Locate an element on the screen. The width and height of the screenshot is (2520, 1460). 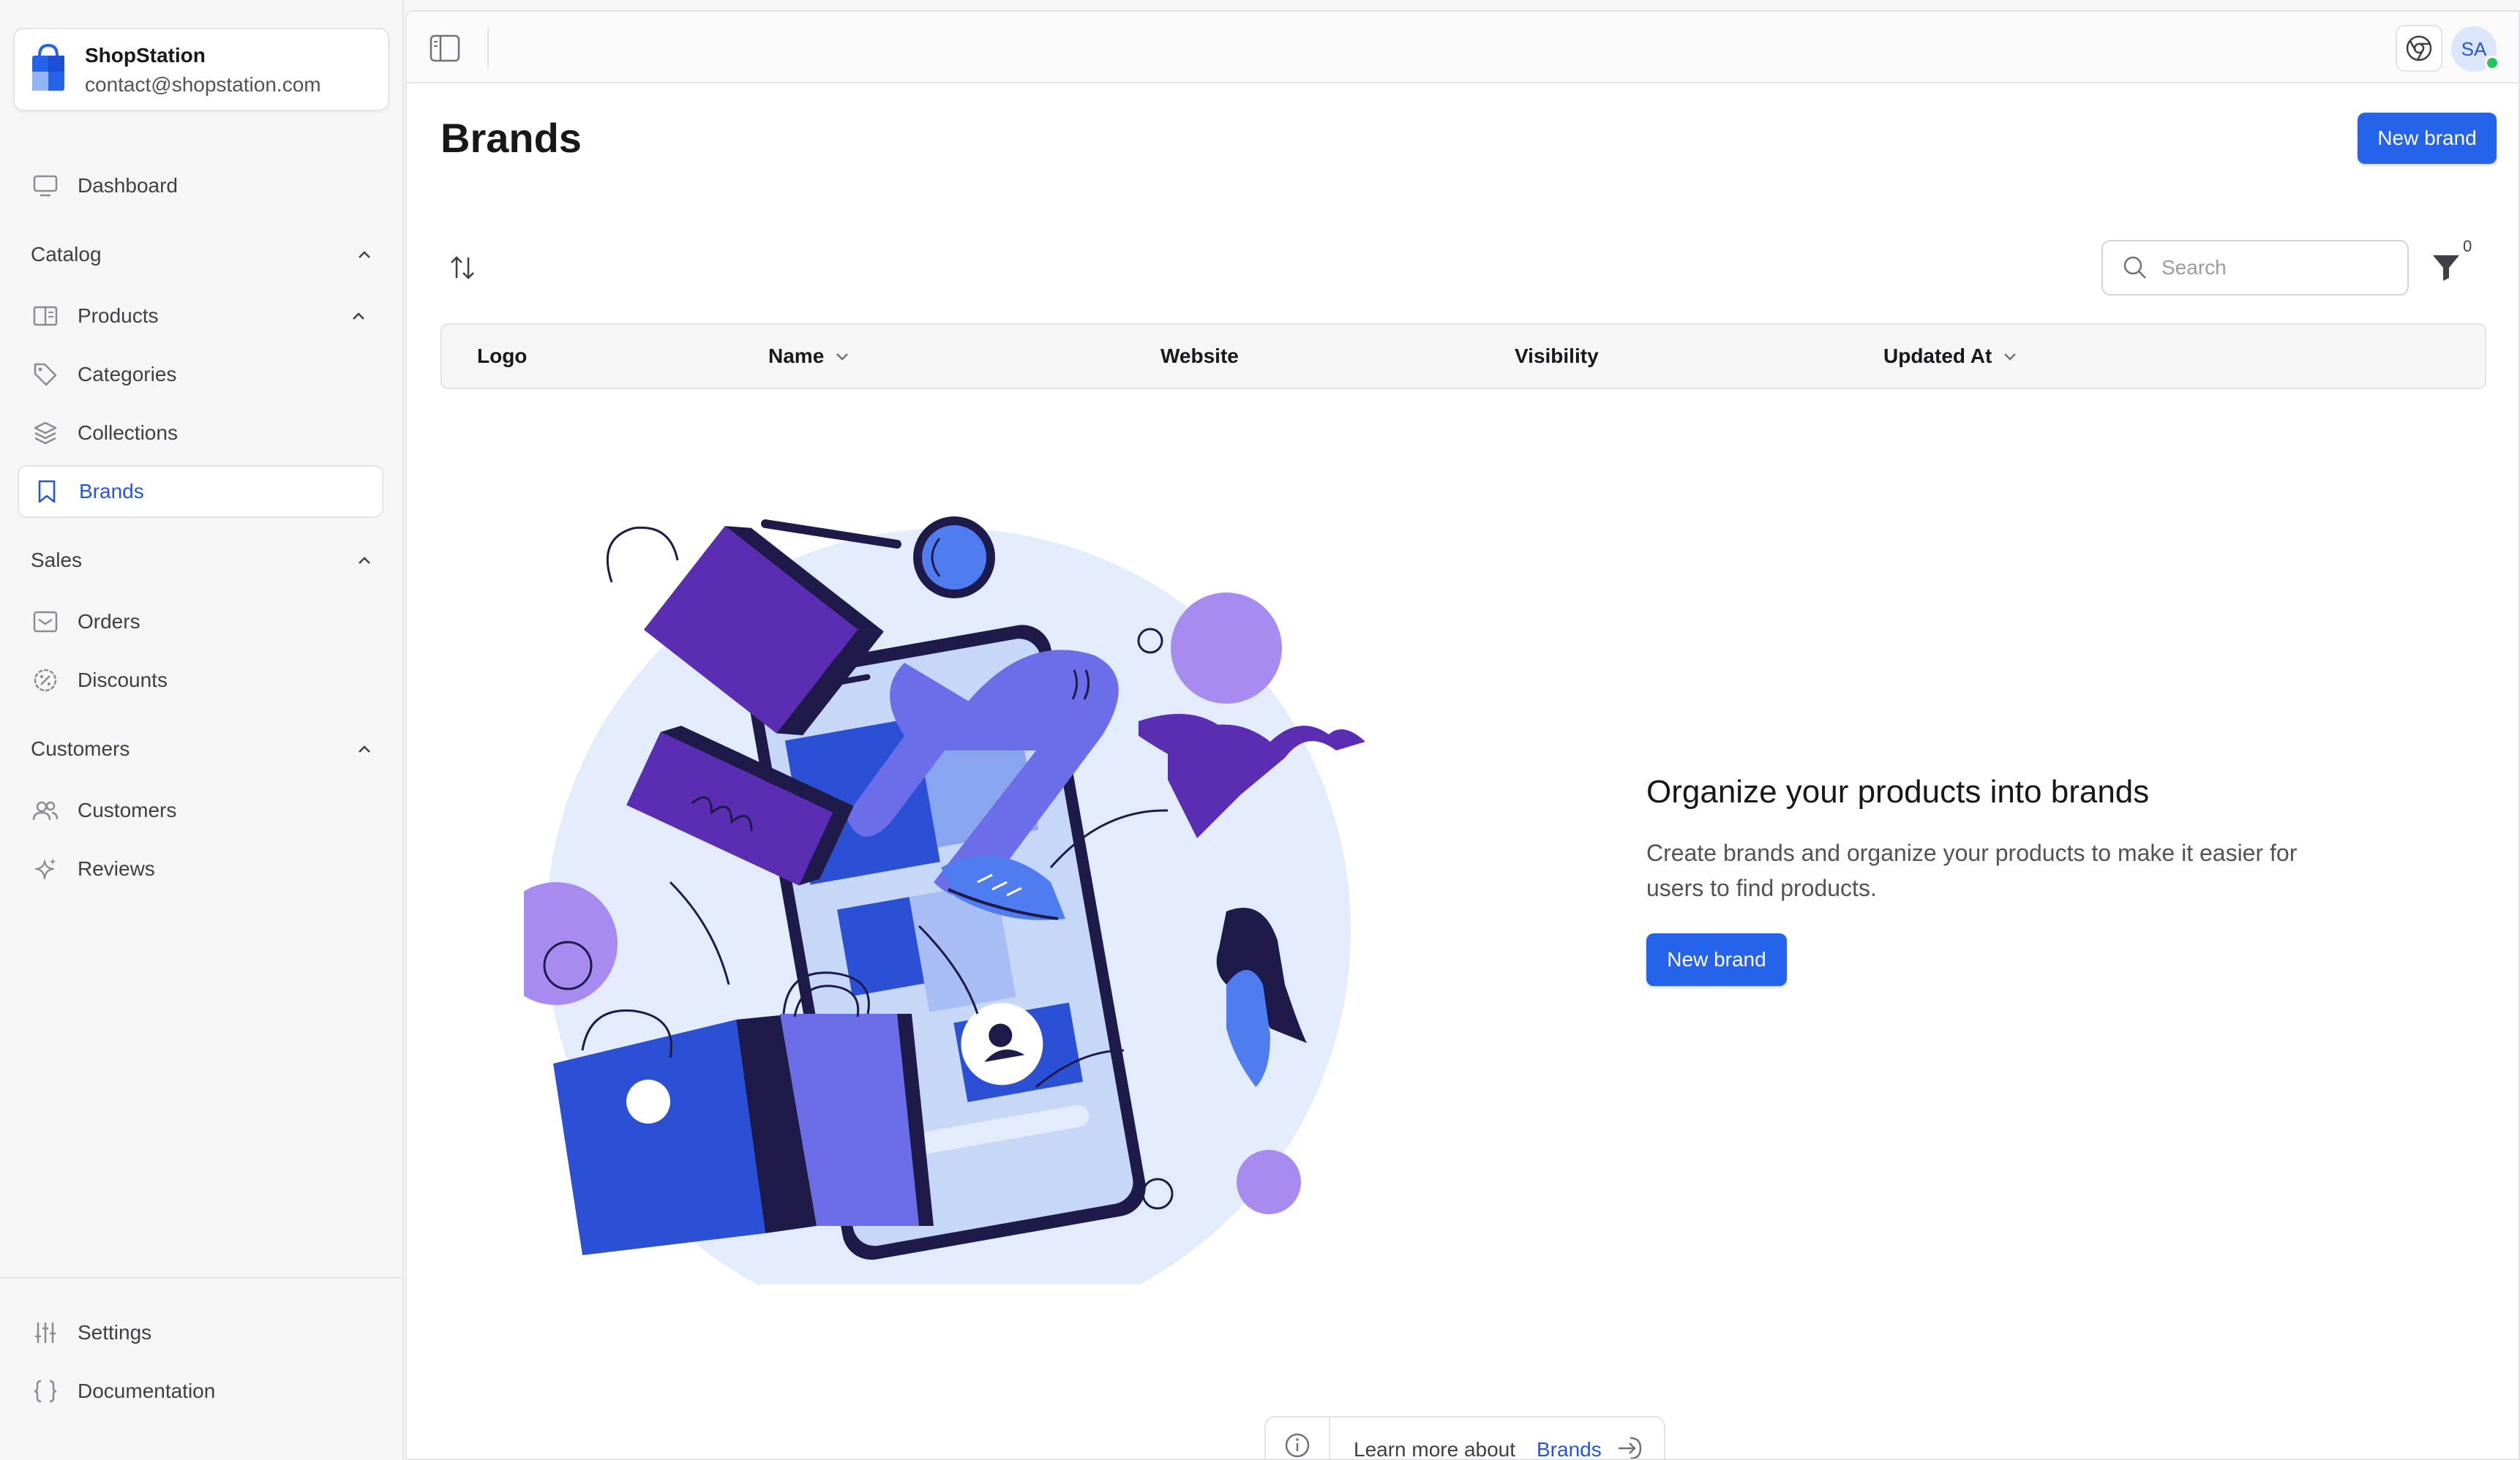
learn-more-text: Learn more about is located at coordinates (1435, 1449).